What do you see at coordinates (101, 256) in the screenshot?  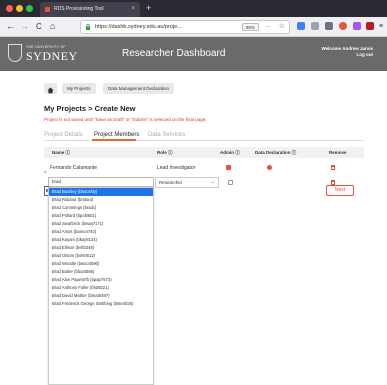 I see `suggestion-item: Brad Olsom (bols0812)` at bounding box center [101, 256].